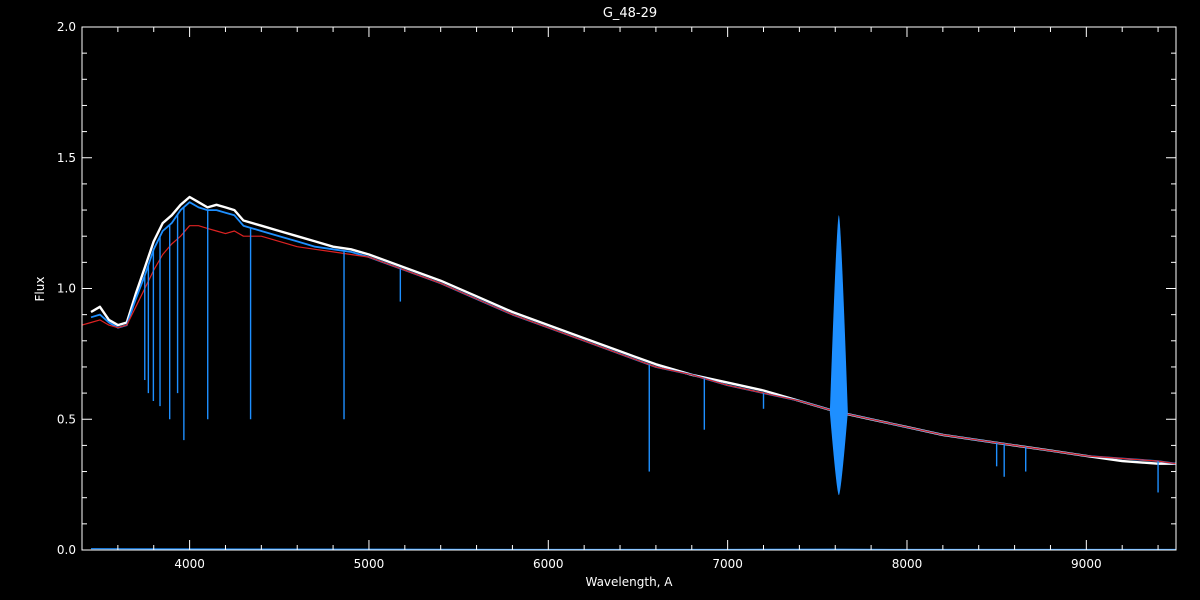  What do you see at coordinates (369, 564) in the screenshot?
I see `x-tick-label: 5000` at bounding box center [369, 564].